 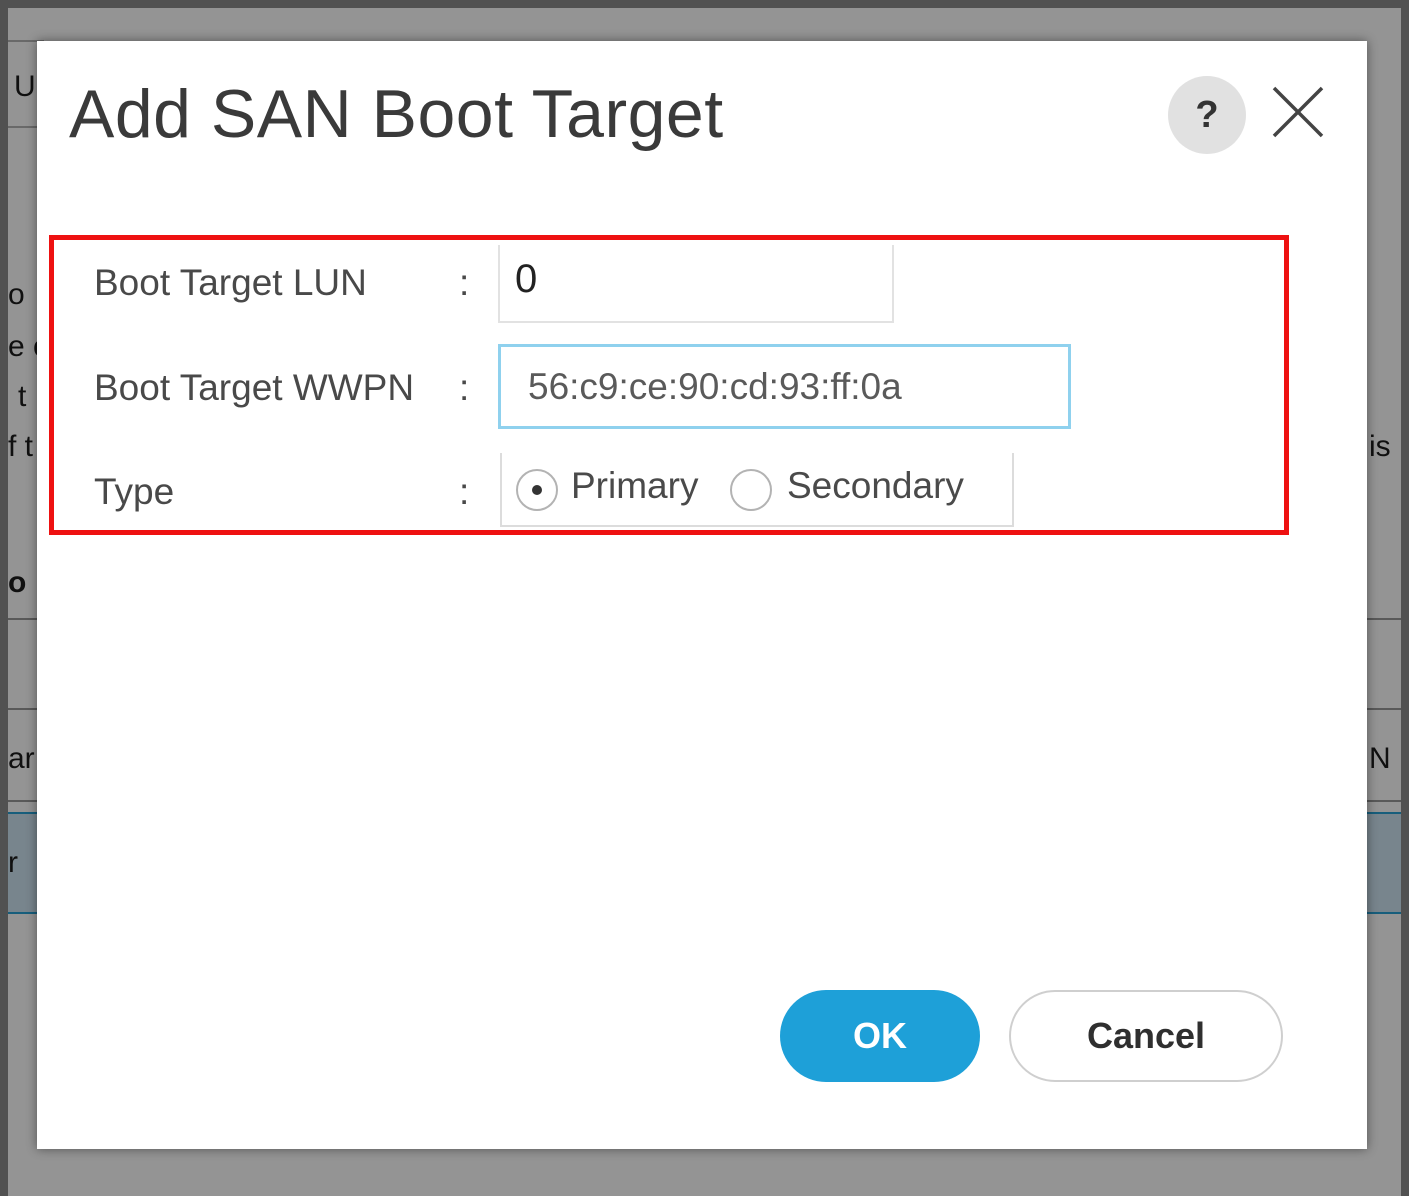 I want to click on help-icon: ?, so click(x=1207, y=114).